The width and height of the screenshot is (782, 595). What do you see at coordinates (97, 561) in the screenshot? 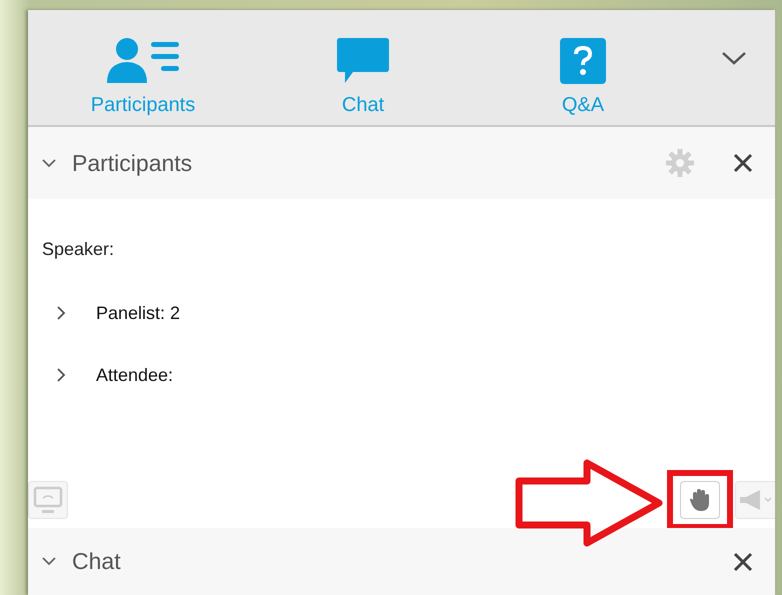
I see `panel-title: Chat` at bounding box center [97, 561].